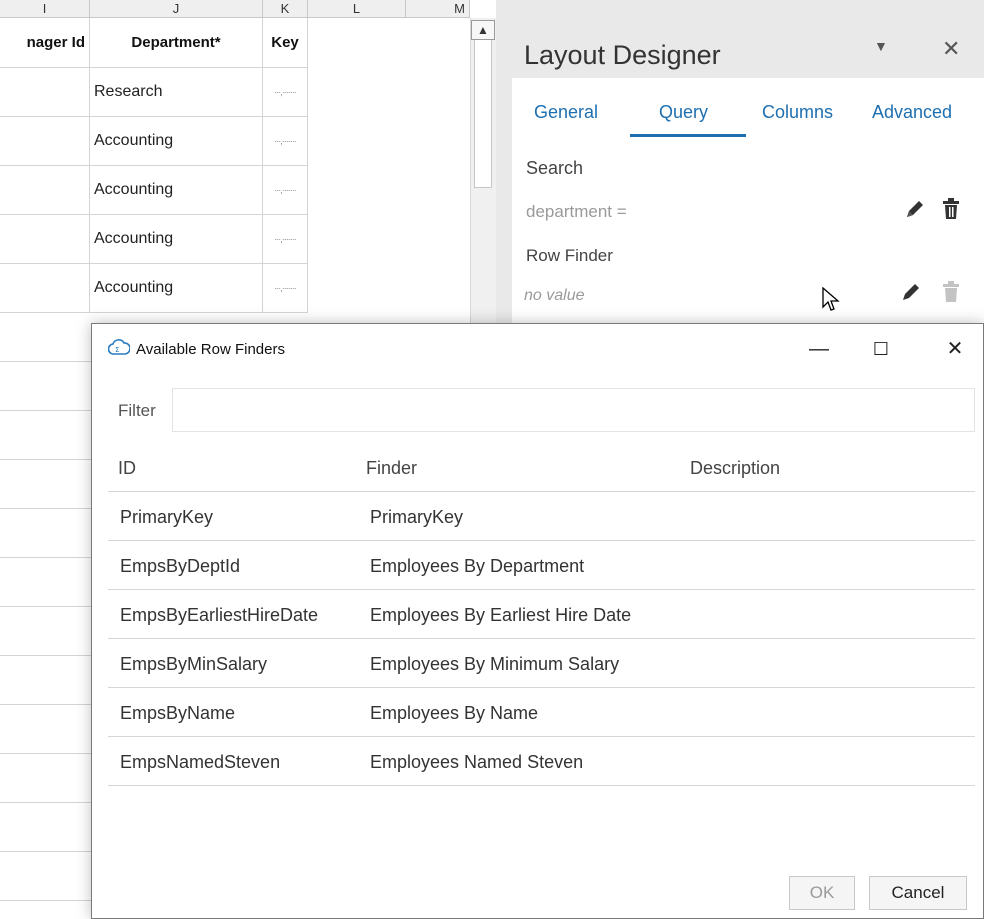 The width and height of the screenshot is (984, 919). I want to click on cloud-app-icon: Σ, so click(119, 348).